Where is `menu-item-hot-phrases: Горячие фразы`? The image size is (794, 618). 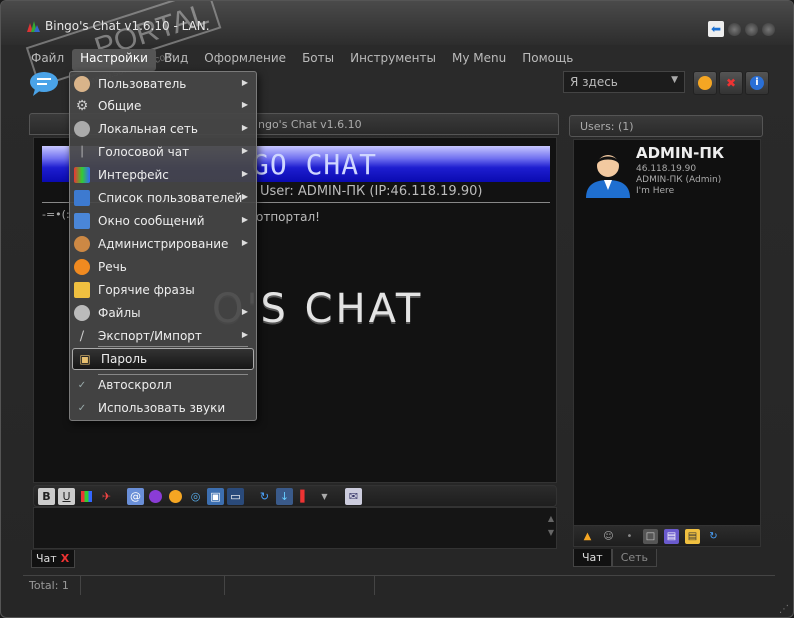
menu-item-hot-phrases: Горячие фразы is located at coordinates (163, 290).